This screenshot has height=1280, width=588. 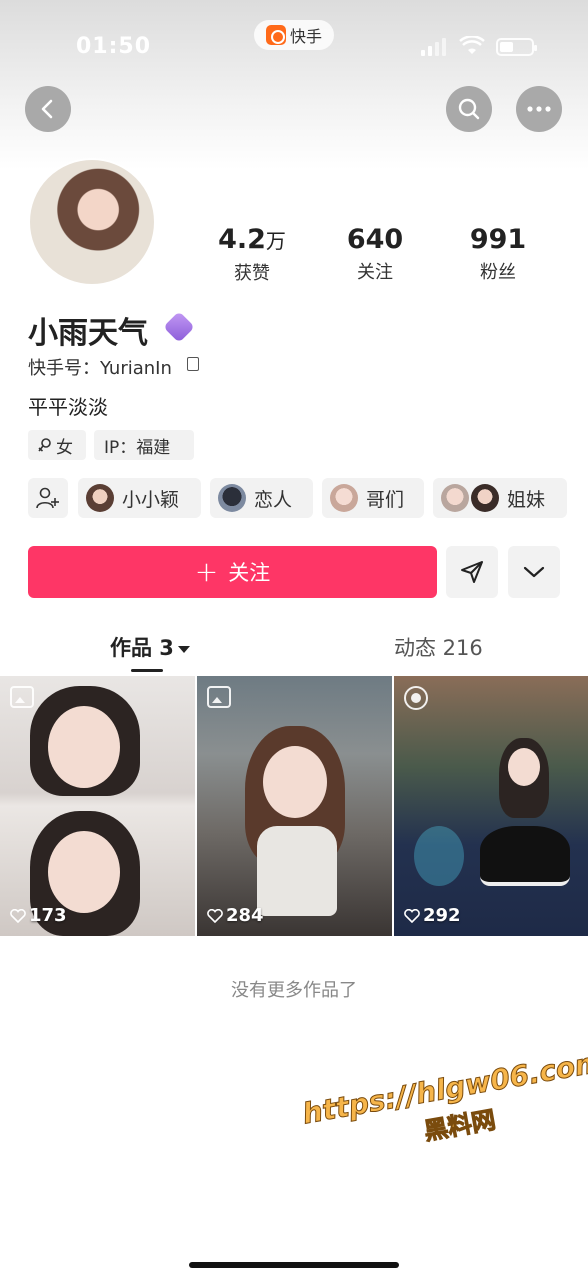 What do you see at coordinates (375, 272) in the screenshot?
I see `stat-label: 关注` at bounding box center [375, 272].